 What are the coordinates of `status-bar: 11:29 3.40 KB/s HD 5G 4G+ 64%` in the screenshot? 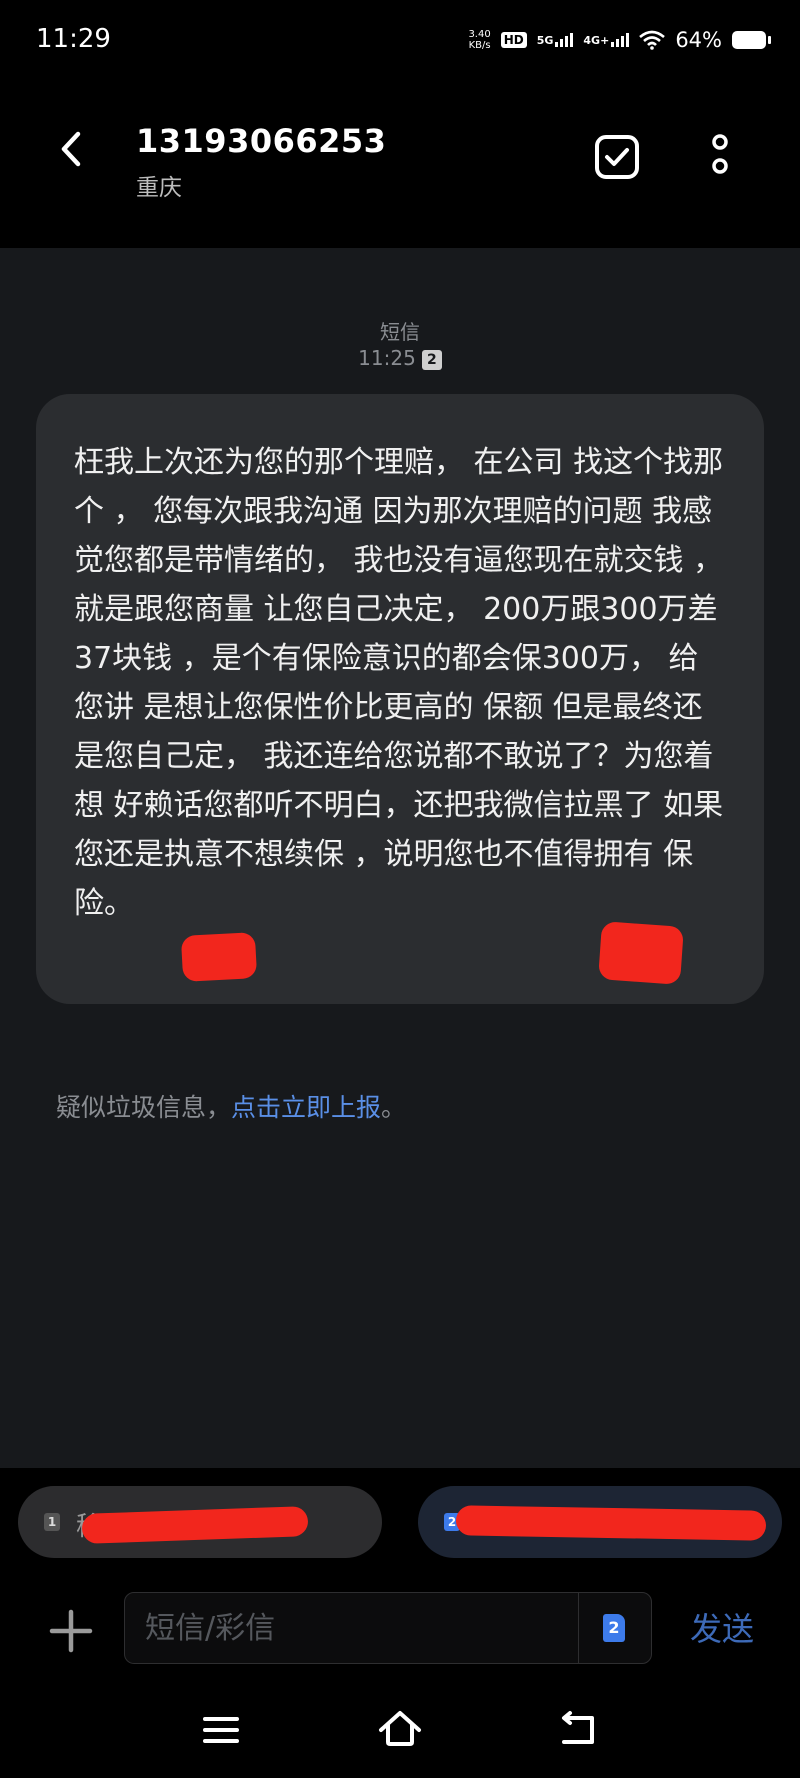 It's located at (400, 40).